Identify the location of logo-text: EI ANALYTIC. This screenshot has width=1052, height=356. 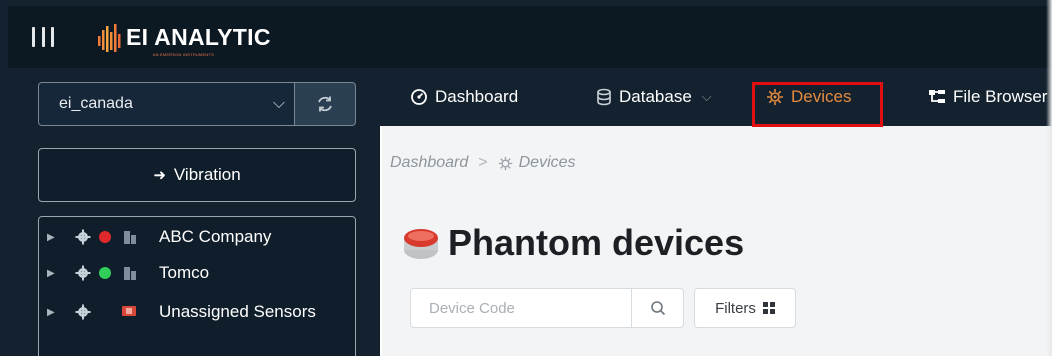
(198, 36).